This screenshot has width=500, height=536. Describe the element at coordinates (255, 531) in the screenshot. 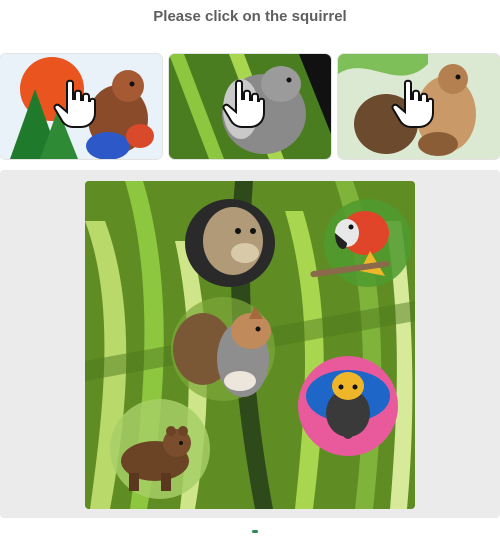

I see `status-indicator` at that location.